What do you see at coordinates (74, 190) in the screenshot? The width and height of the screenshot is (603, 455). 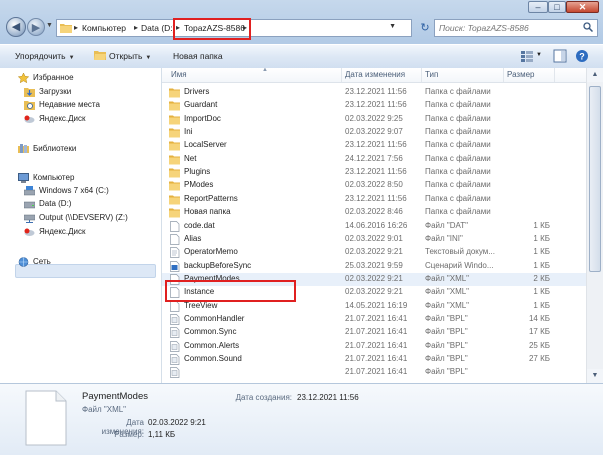 I see `nav-item-label: Windows 7 x64 (C:)` at bounding box center [74, 190].